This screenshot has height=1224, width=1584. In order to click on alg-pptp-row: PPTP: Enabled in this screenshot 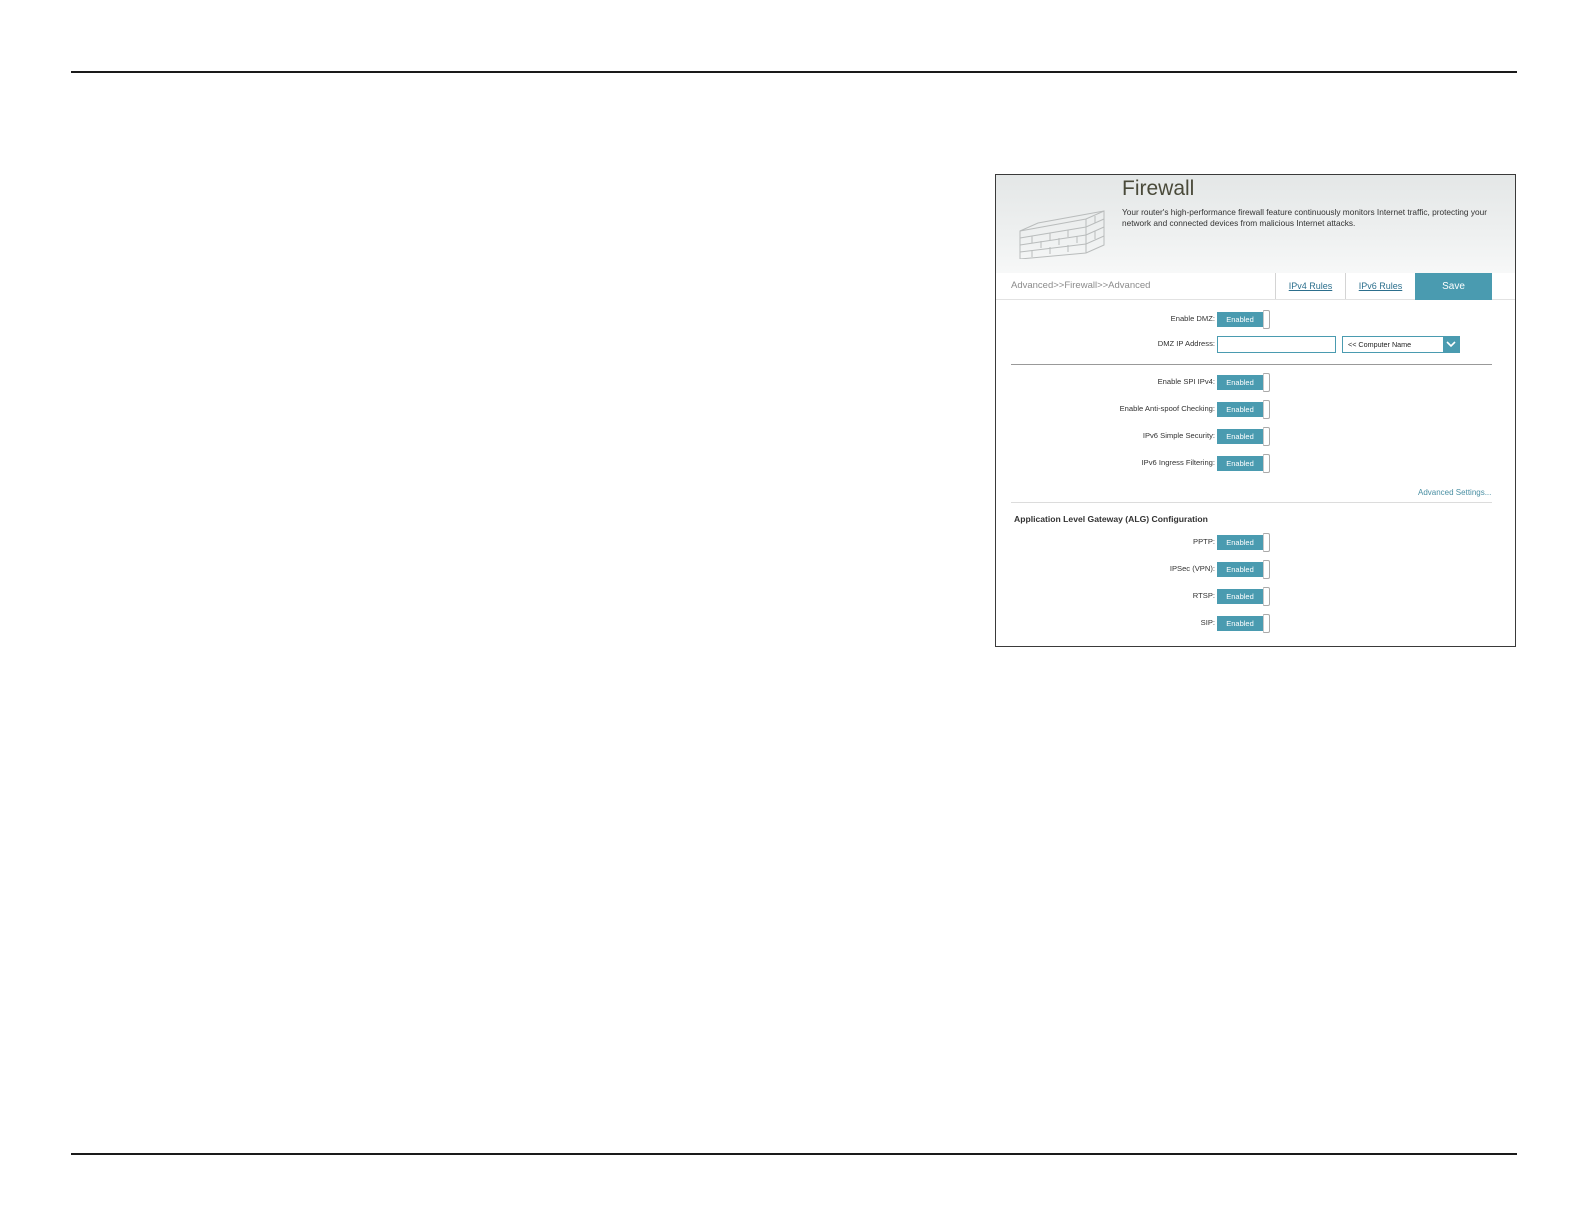, I will do `click(1255, 542)`.